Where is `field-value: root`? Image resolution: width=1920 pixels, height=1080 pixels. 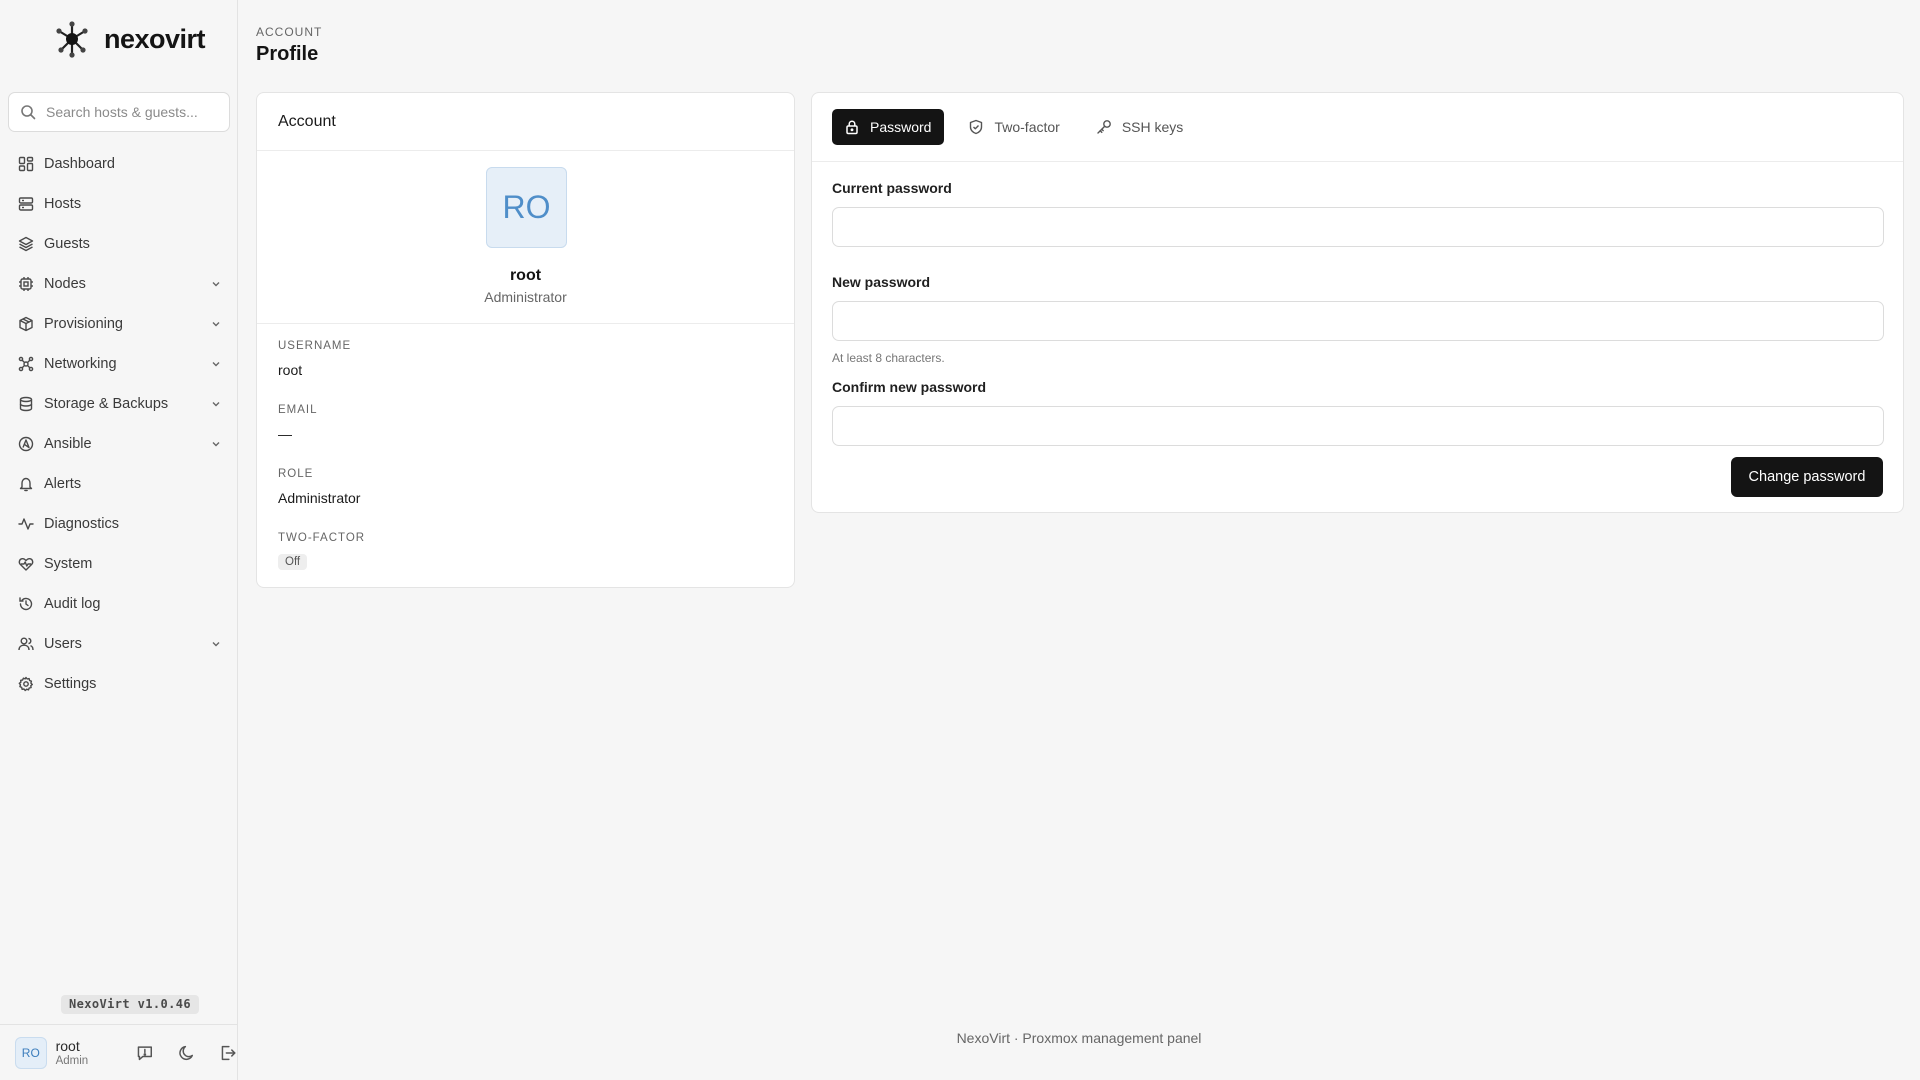 field-value: root is located at coordinates (290, 370).